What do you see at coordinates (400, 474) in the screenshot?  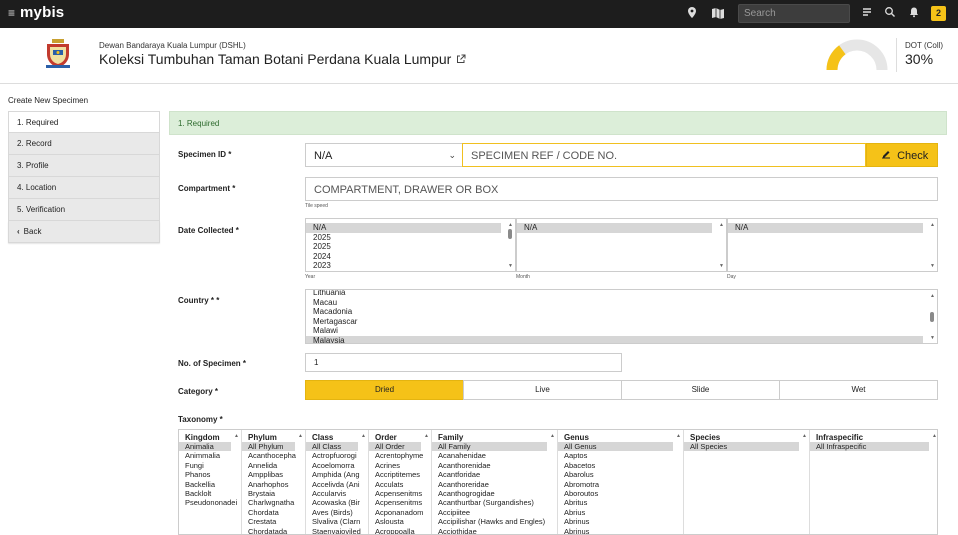 I see `taxonomy-option: Accriptitemes` at bounding box center [400, 474].